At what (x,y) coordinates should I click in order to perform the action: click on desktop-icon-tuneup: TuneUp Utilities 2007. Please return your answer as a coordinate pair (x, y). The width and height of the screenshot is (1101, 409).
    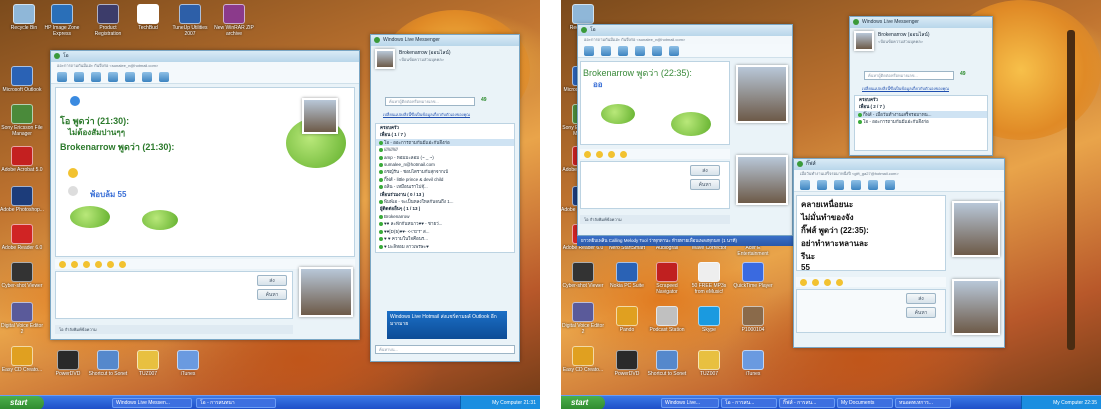
    Looking at the image, I should click on (190, 20).